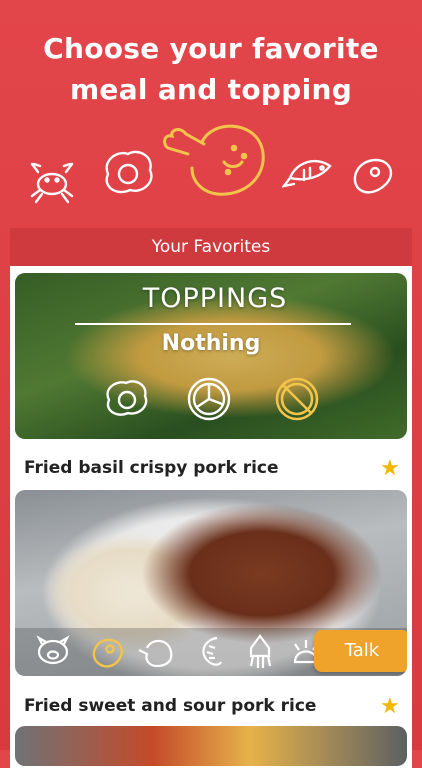 The image size is (422, 768). Describe the element at coordinates (211, 343) in the screenshot. I see `toppings-value: Nothing` at that location.